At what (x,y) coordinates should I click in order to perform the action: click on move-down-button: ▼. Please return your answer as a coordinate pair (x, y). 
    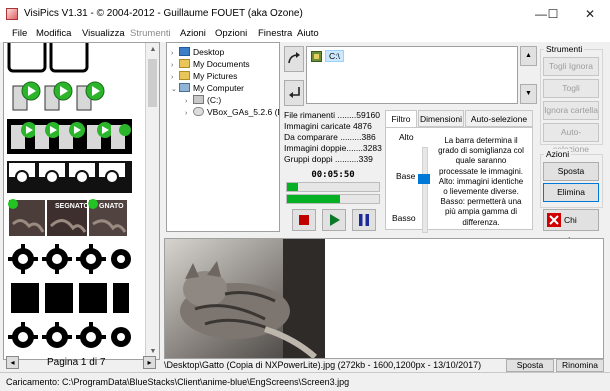
    Looking at the image, I should click on (528, 94).